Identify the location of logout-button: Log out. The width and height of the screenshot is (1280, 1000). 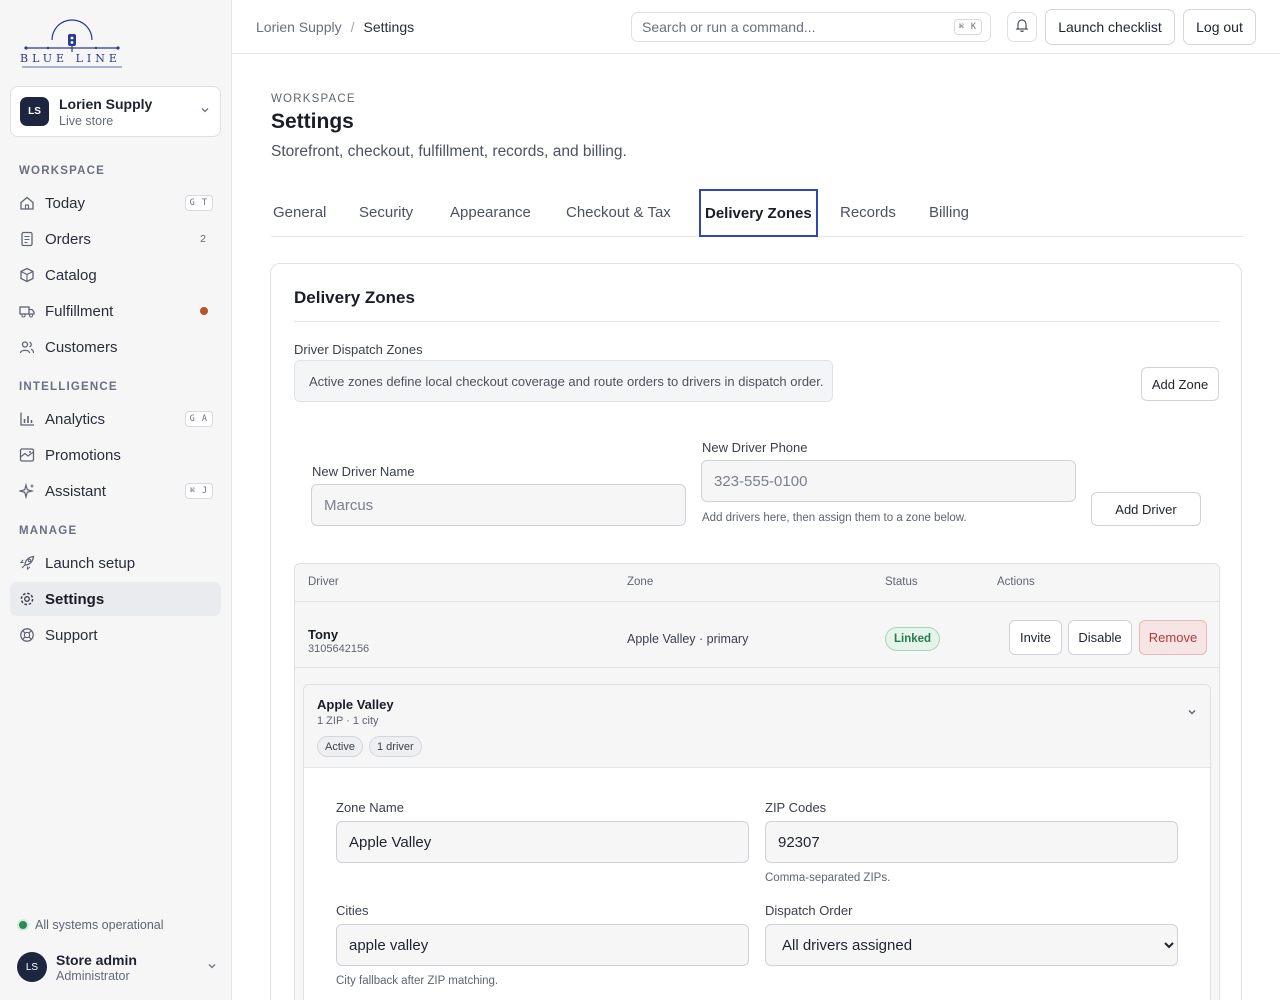
(1219, 27).